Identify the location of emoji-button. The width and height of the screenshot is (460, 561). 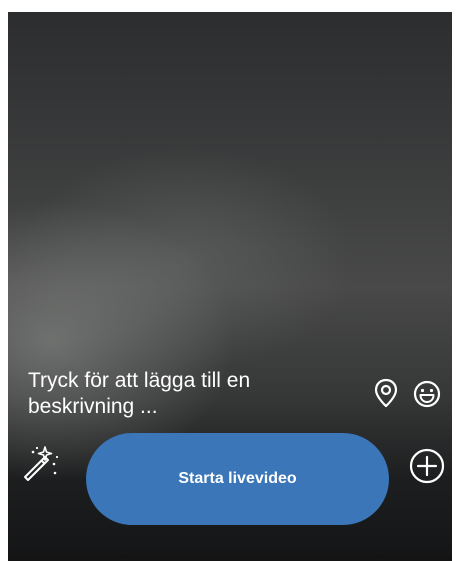
(427, 394).